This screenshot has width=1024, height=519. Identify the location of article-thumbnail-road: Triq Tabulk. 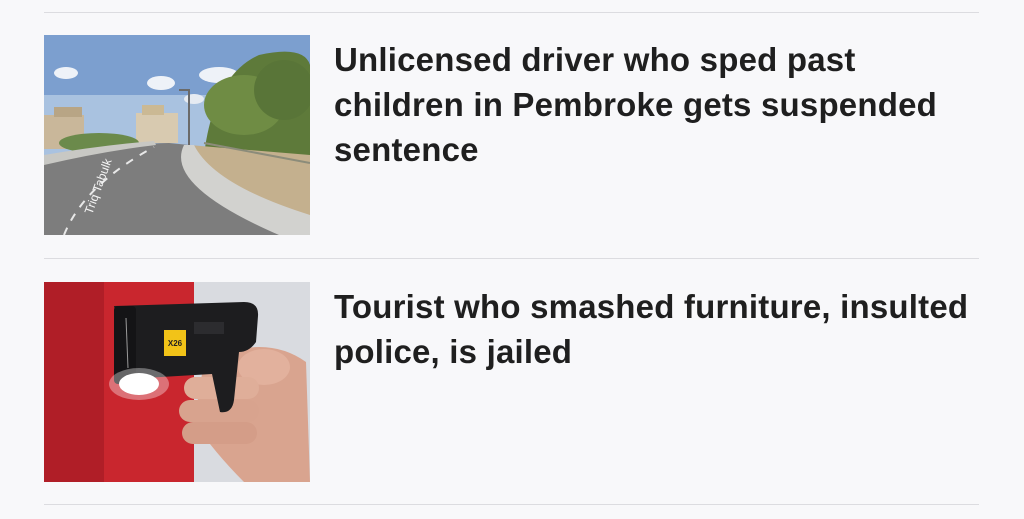
(177, 135).